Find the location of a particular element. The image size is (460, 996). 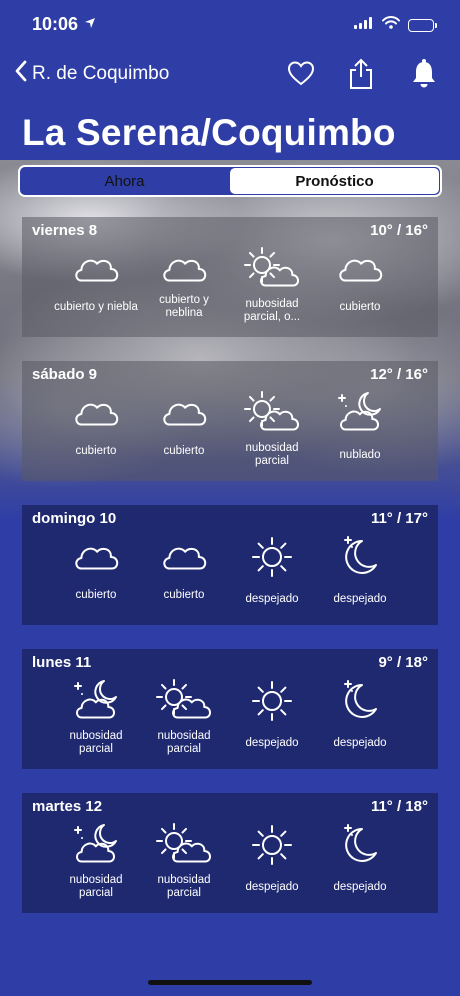

forecast-slot: nublado is located at coordinates (360, 429).